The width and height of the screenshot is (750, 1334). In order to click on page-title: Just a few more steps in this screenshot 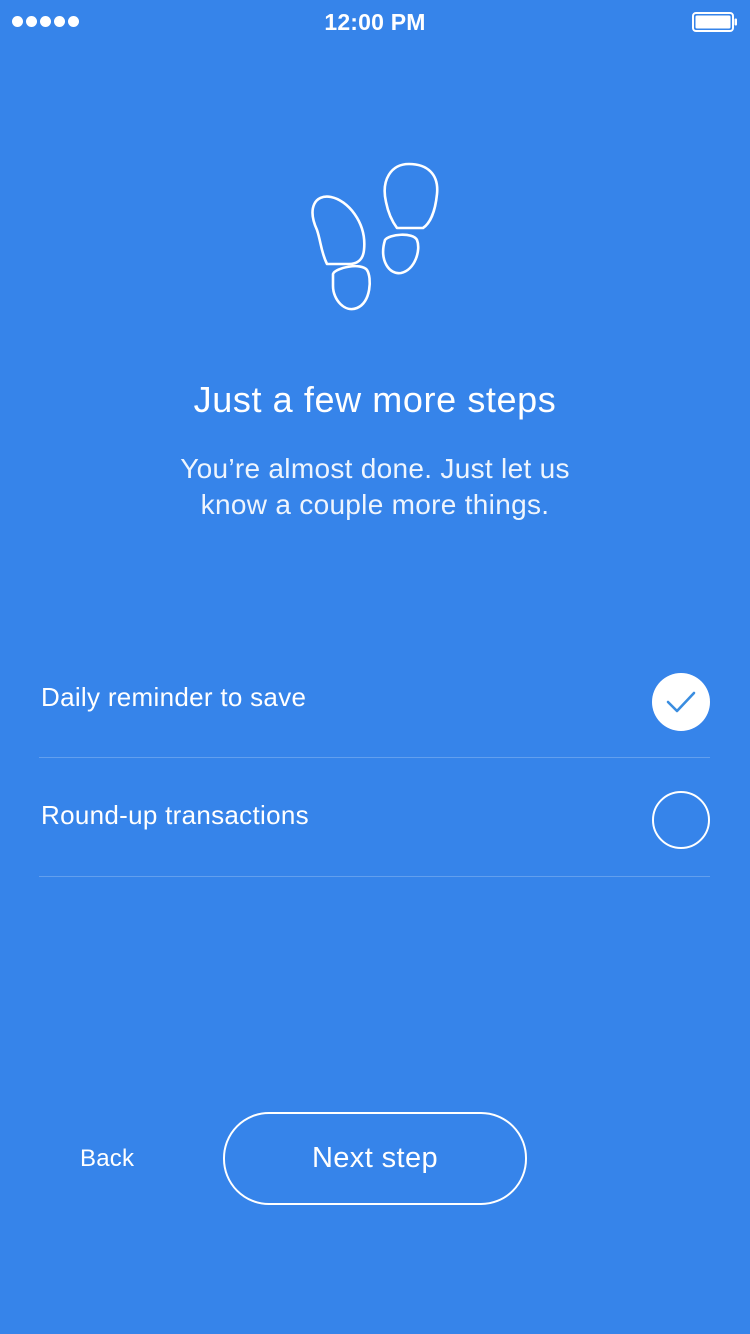, I will do `click(375, 399)`.